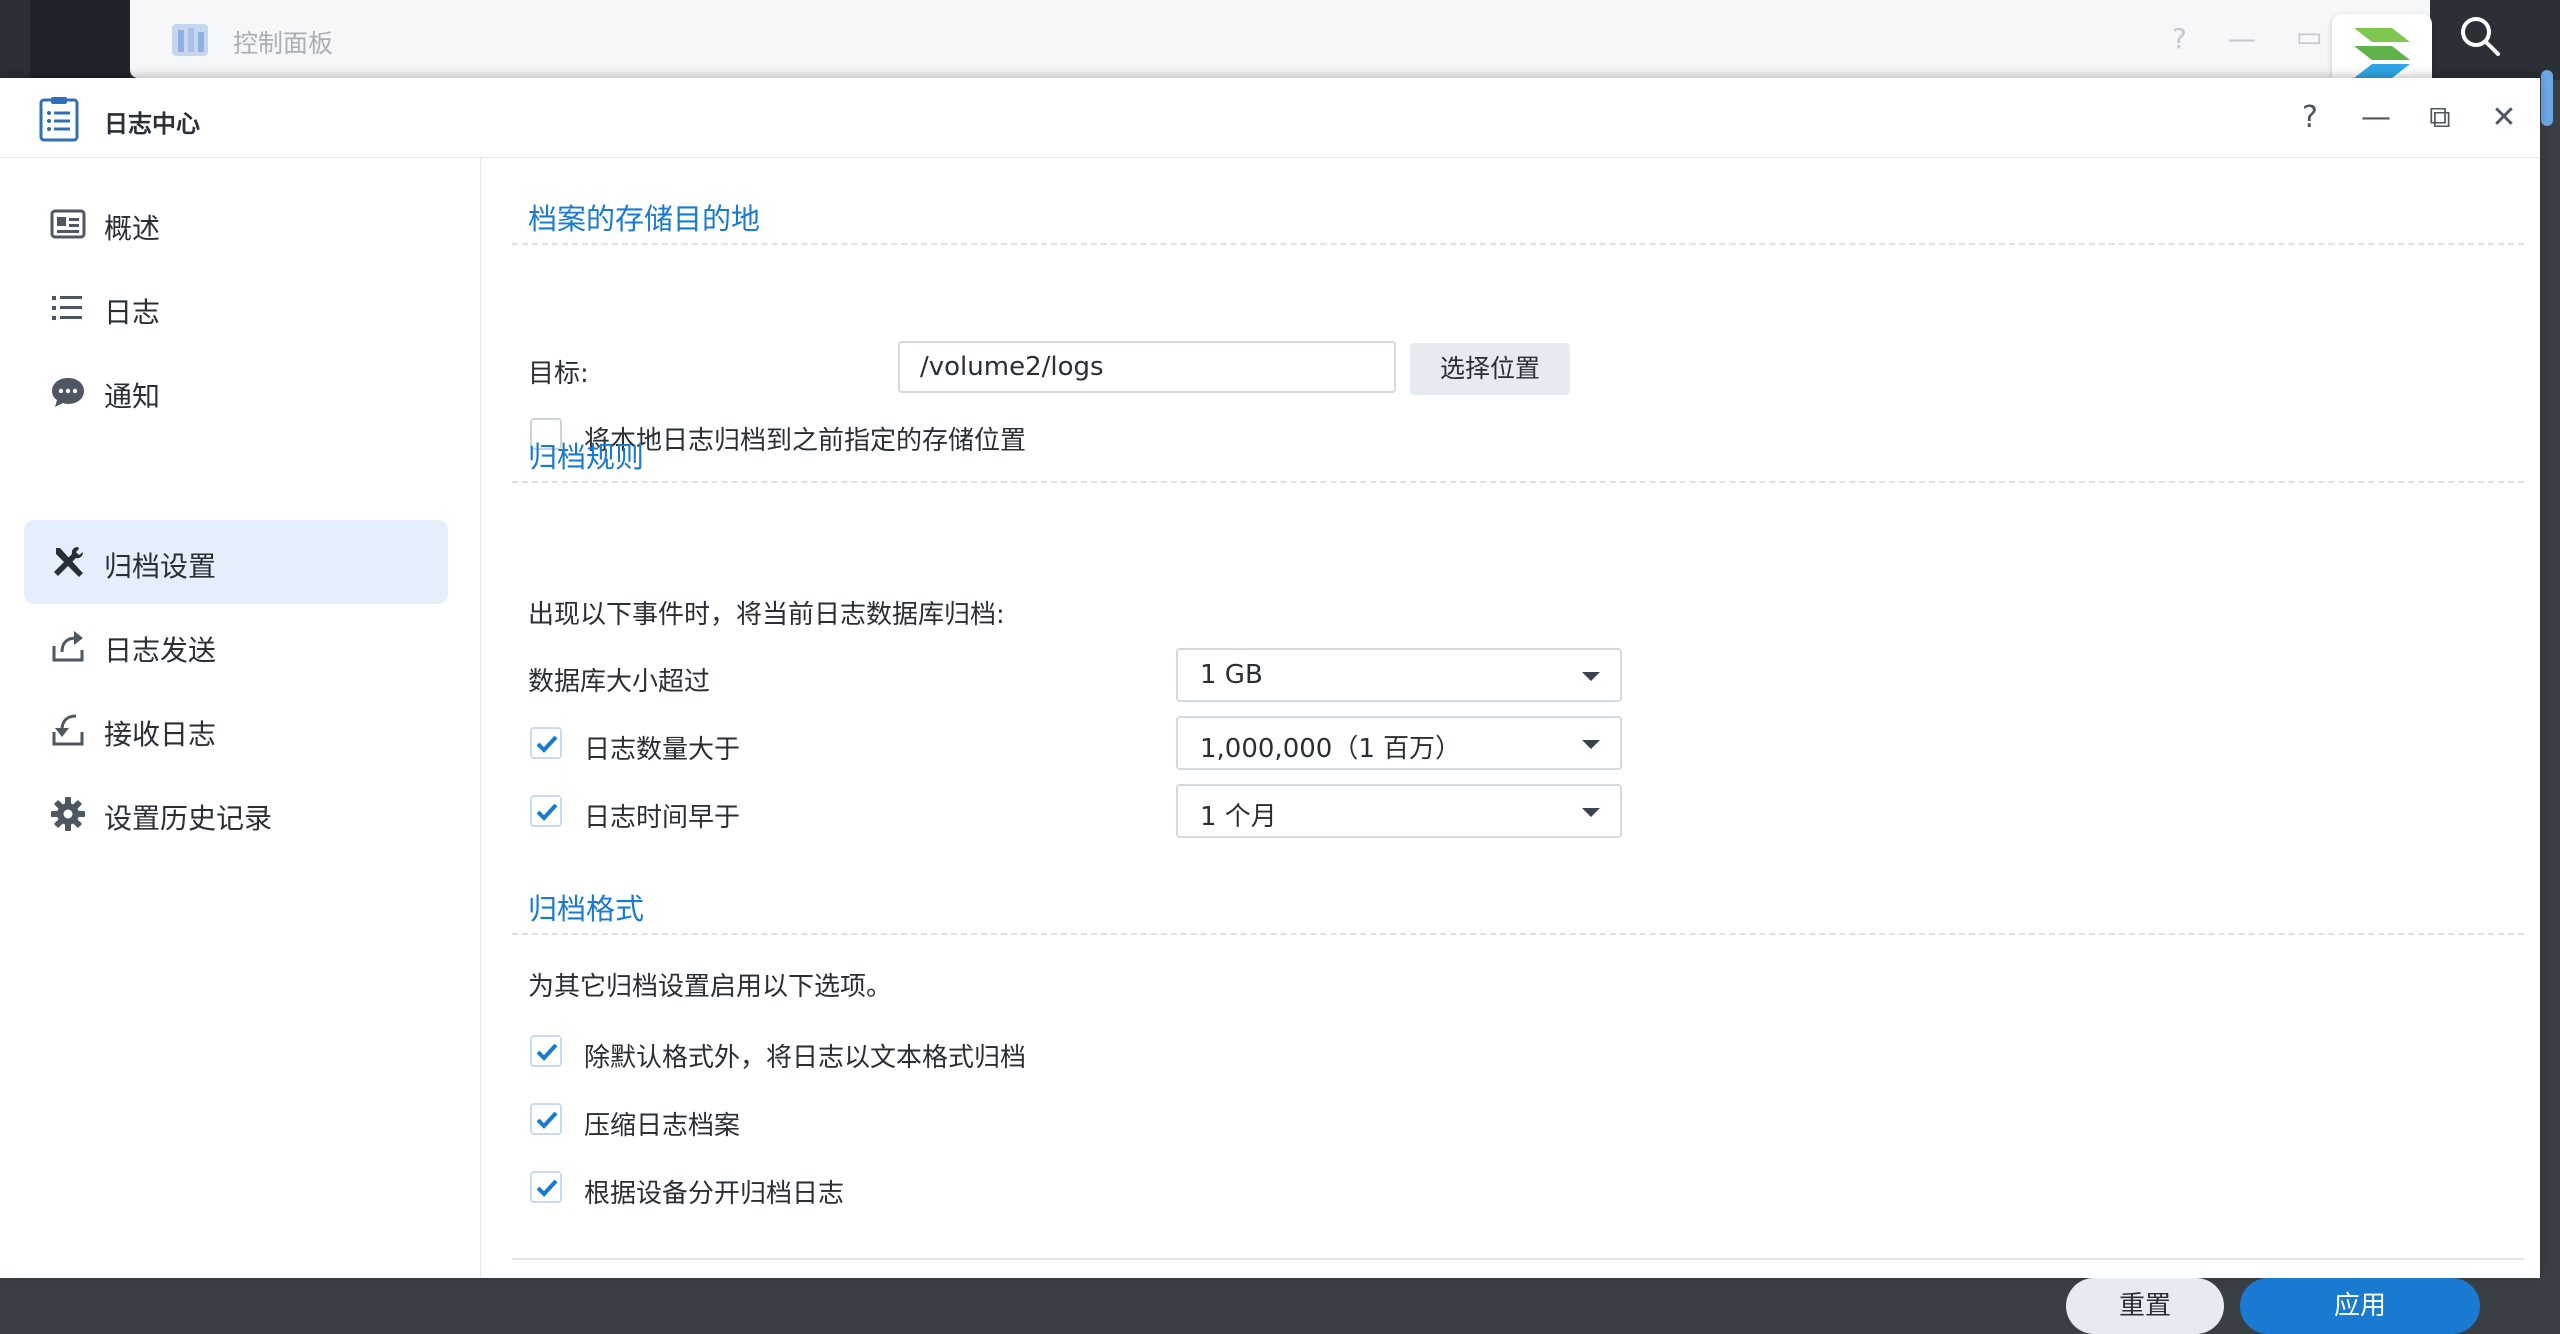 The height and width of the screenshot is (1334, 2560). What do you see at coordinates (1399, 811) in the screenshot?
I see `log-time-dropdown: 1 个月` at bounding box center [1399, 811].